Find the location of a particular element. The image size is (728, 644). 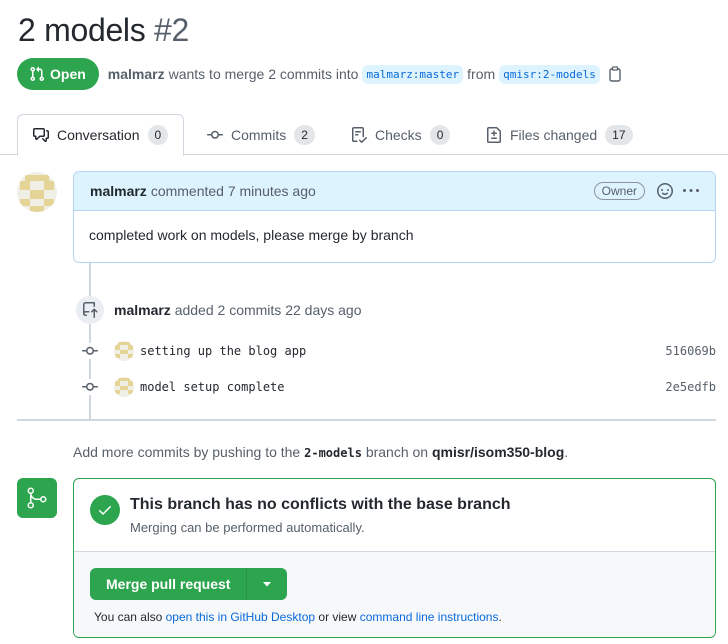

event-text: added 2 commits 22 days ago is located at coordinates (268, 310).